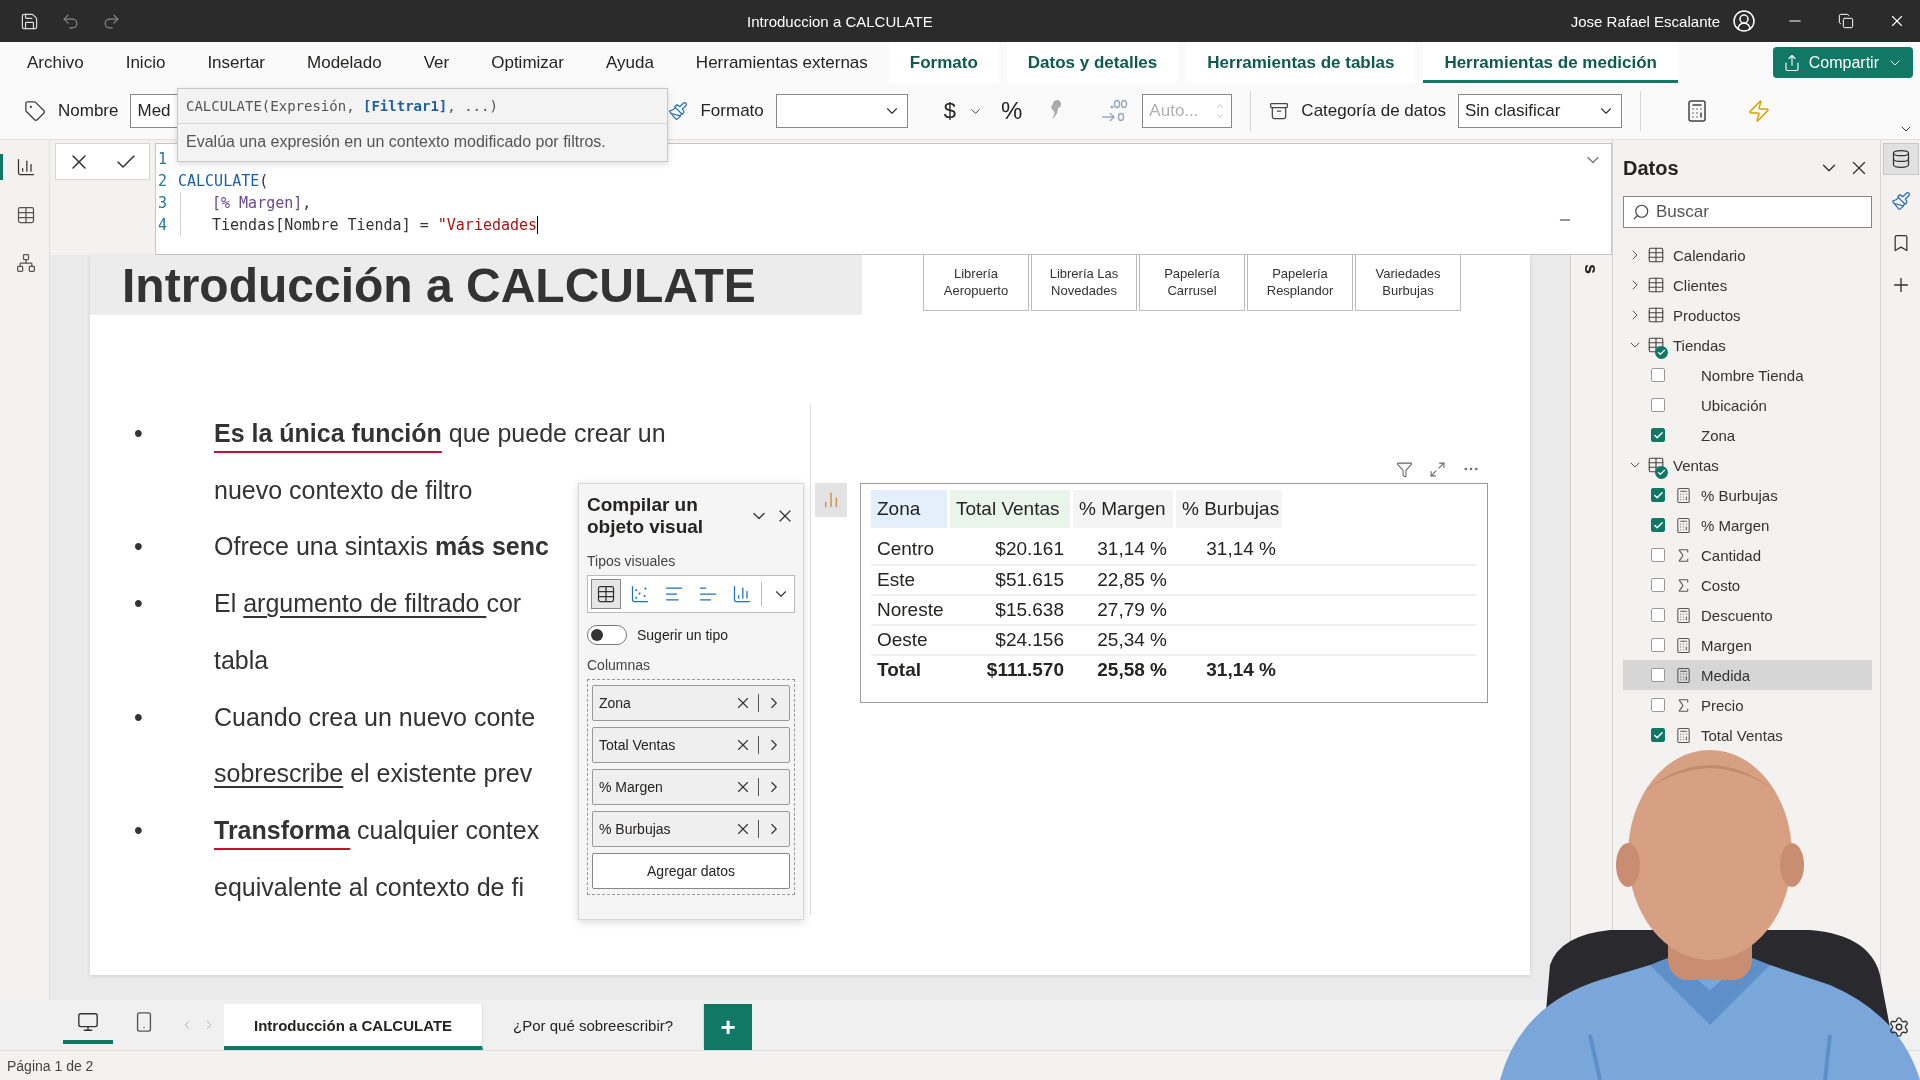 Image resolution: width=1920 pixels, height=1080 pixels. What do you see at coordinates (1747, 675) in the screenshot?
I see `field-item: Medida` at bounding box center [1747, 675].